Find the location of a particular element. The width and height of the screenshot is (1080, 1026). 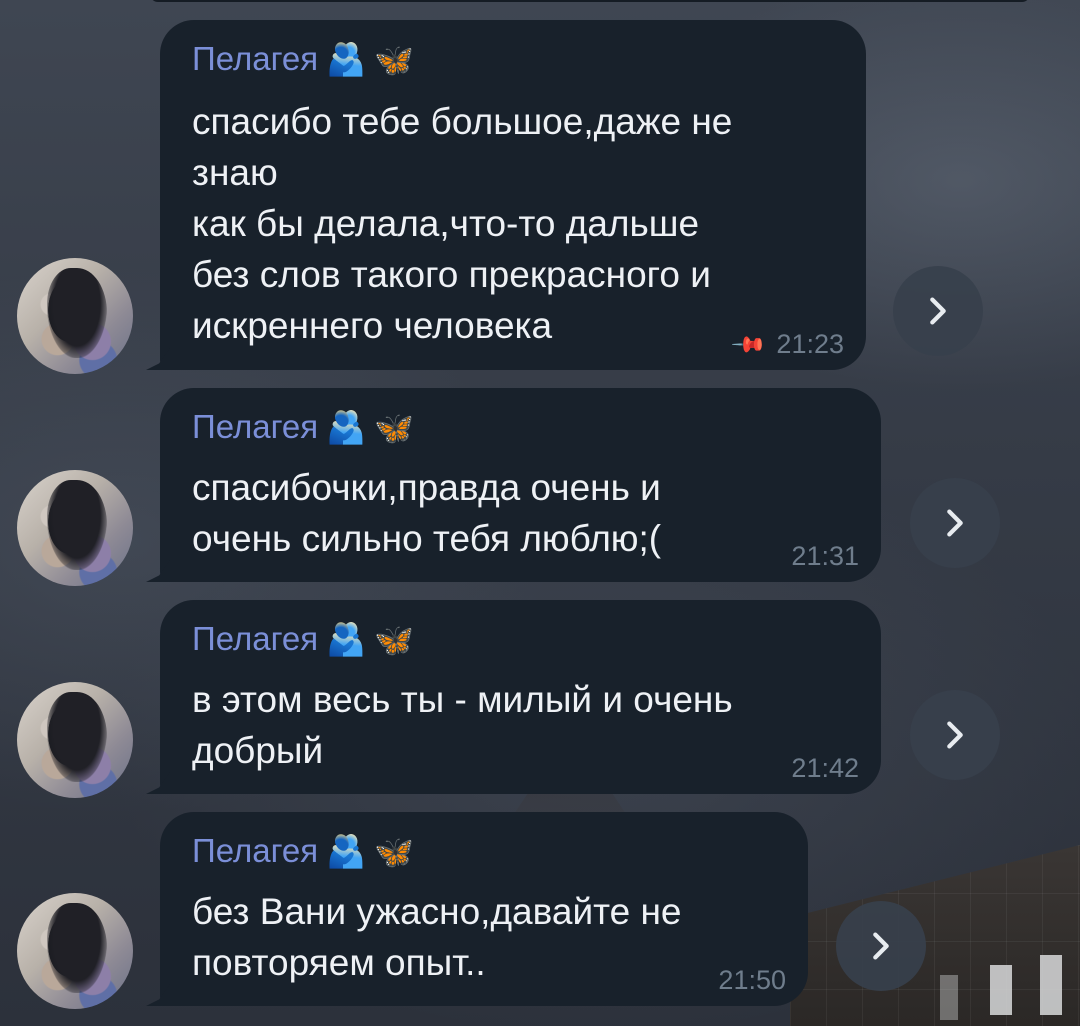

pin-icon: 📌 is located at coordinates (749, 344).